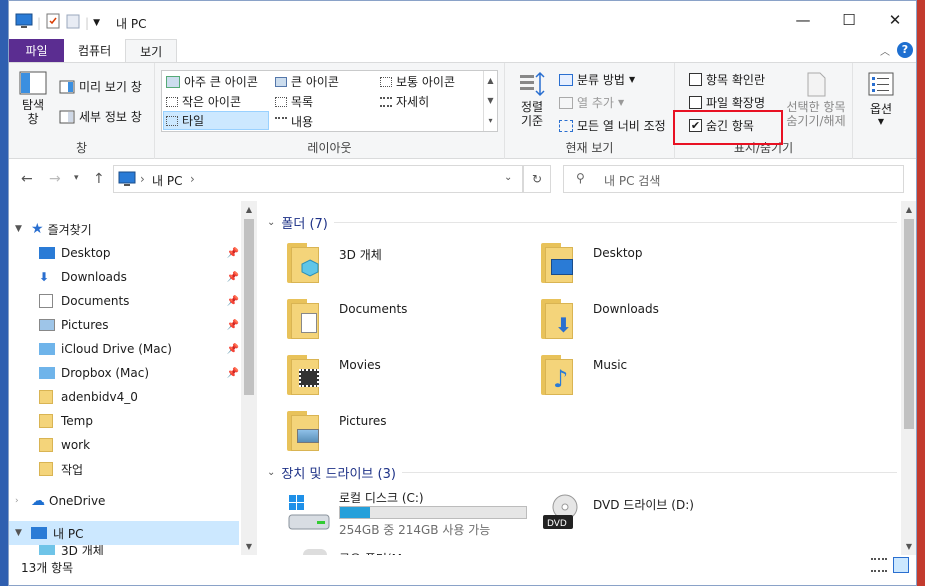 Image resolution: width=925 pixels, height=586 pixels. I want to click on folder-downloads-icon: ⬇, so click(557, 319).